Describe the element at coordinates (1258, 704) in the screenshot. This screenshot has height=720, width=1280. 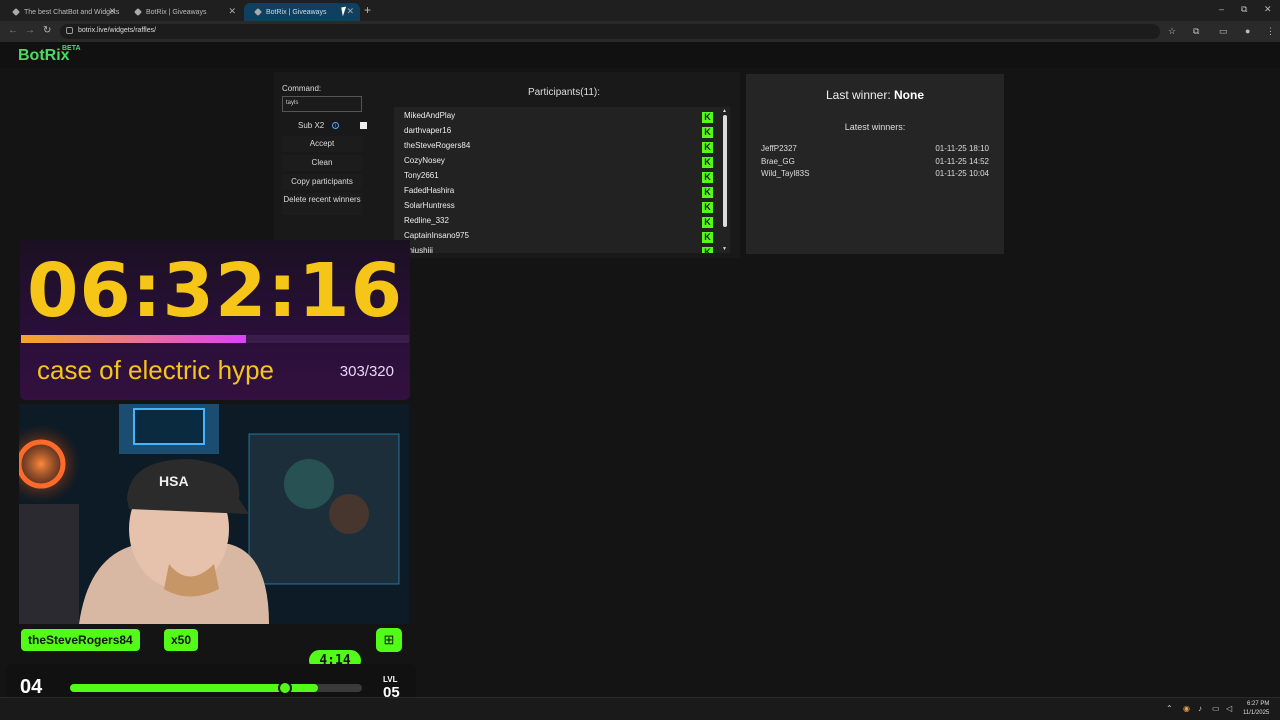
I see `clock-time: 6:27 PM` at that location.